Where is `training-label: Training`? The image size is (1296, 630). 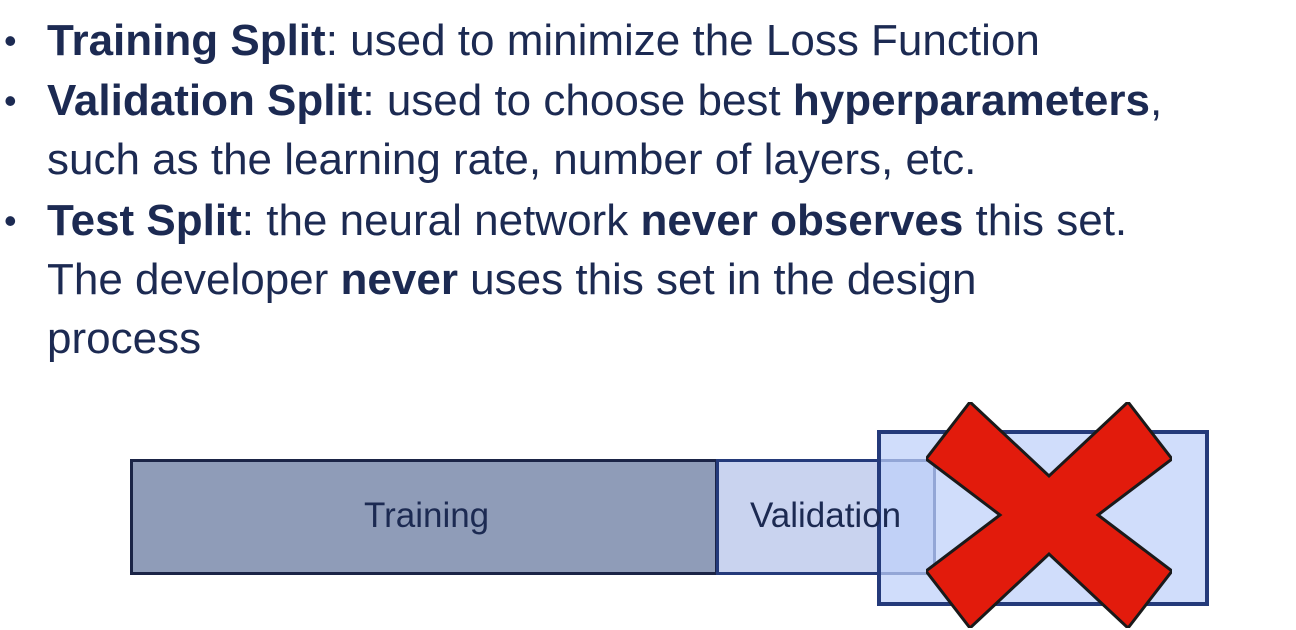 training-label: Training is located at coordinates (427, 515).